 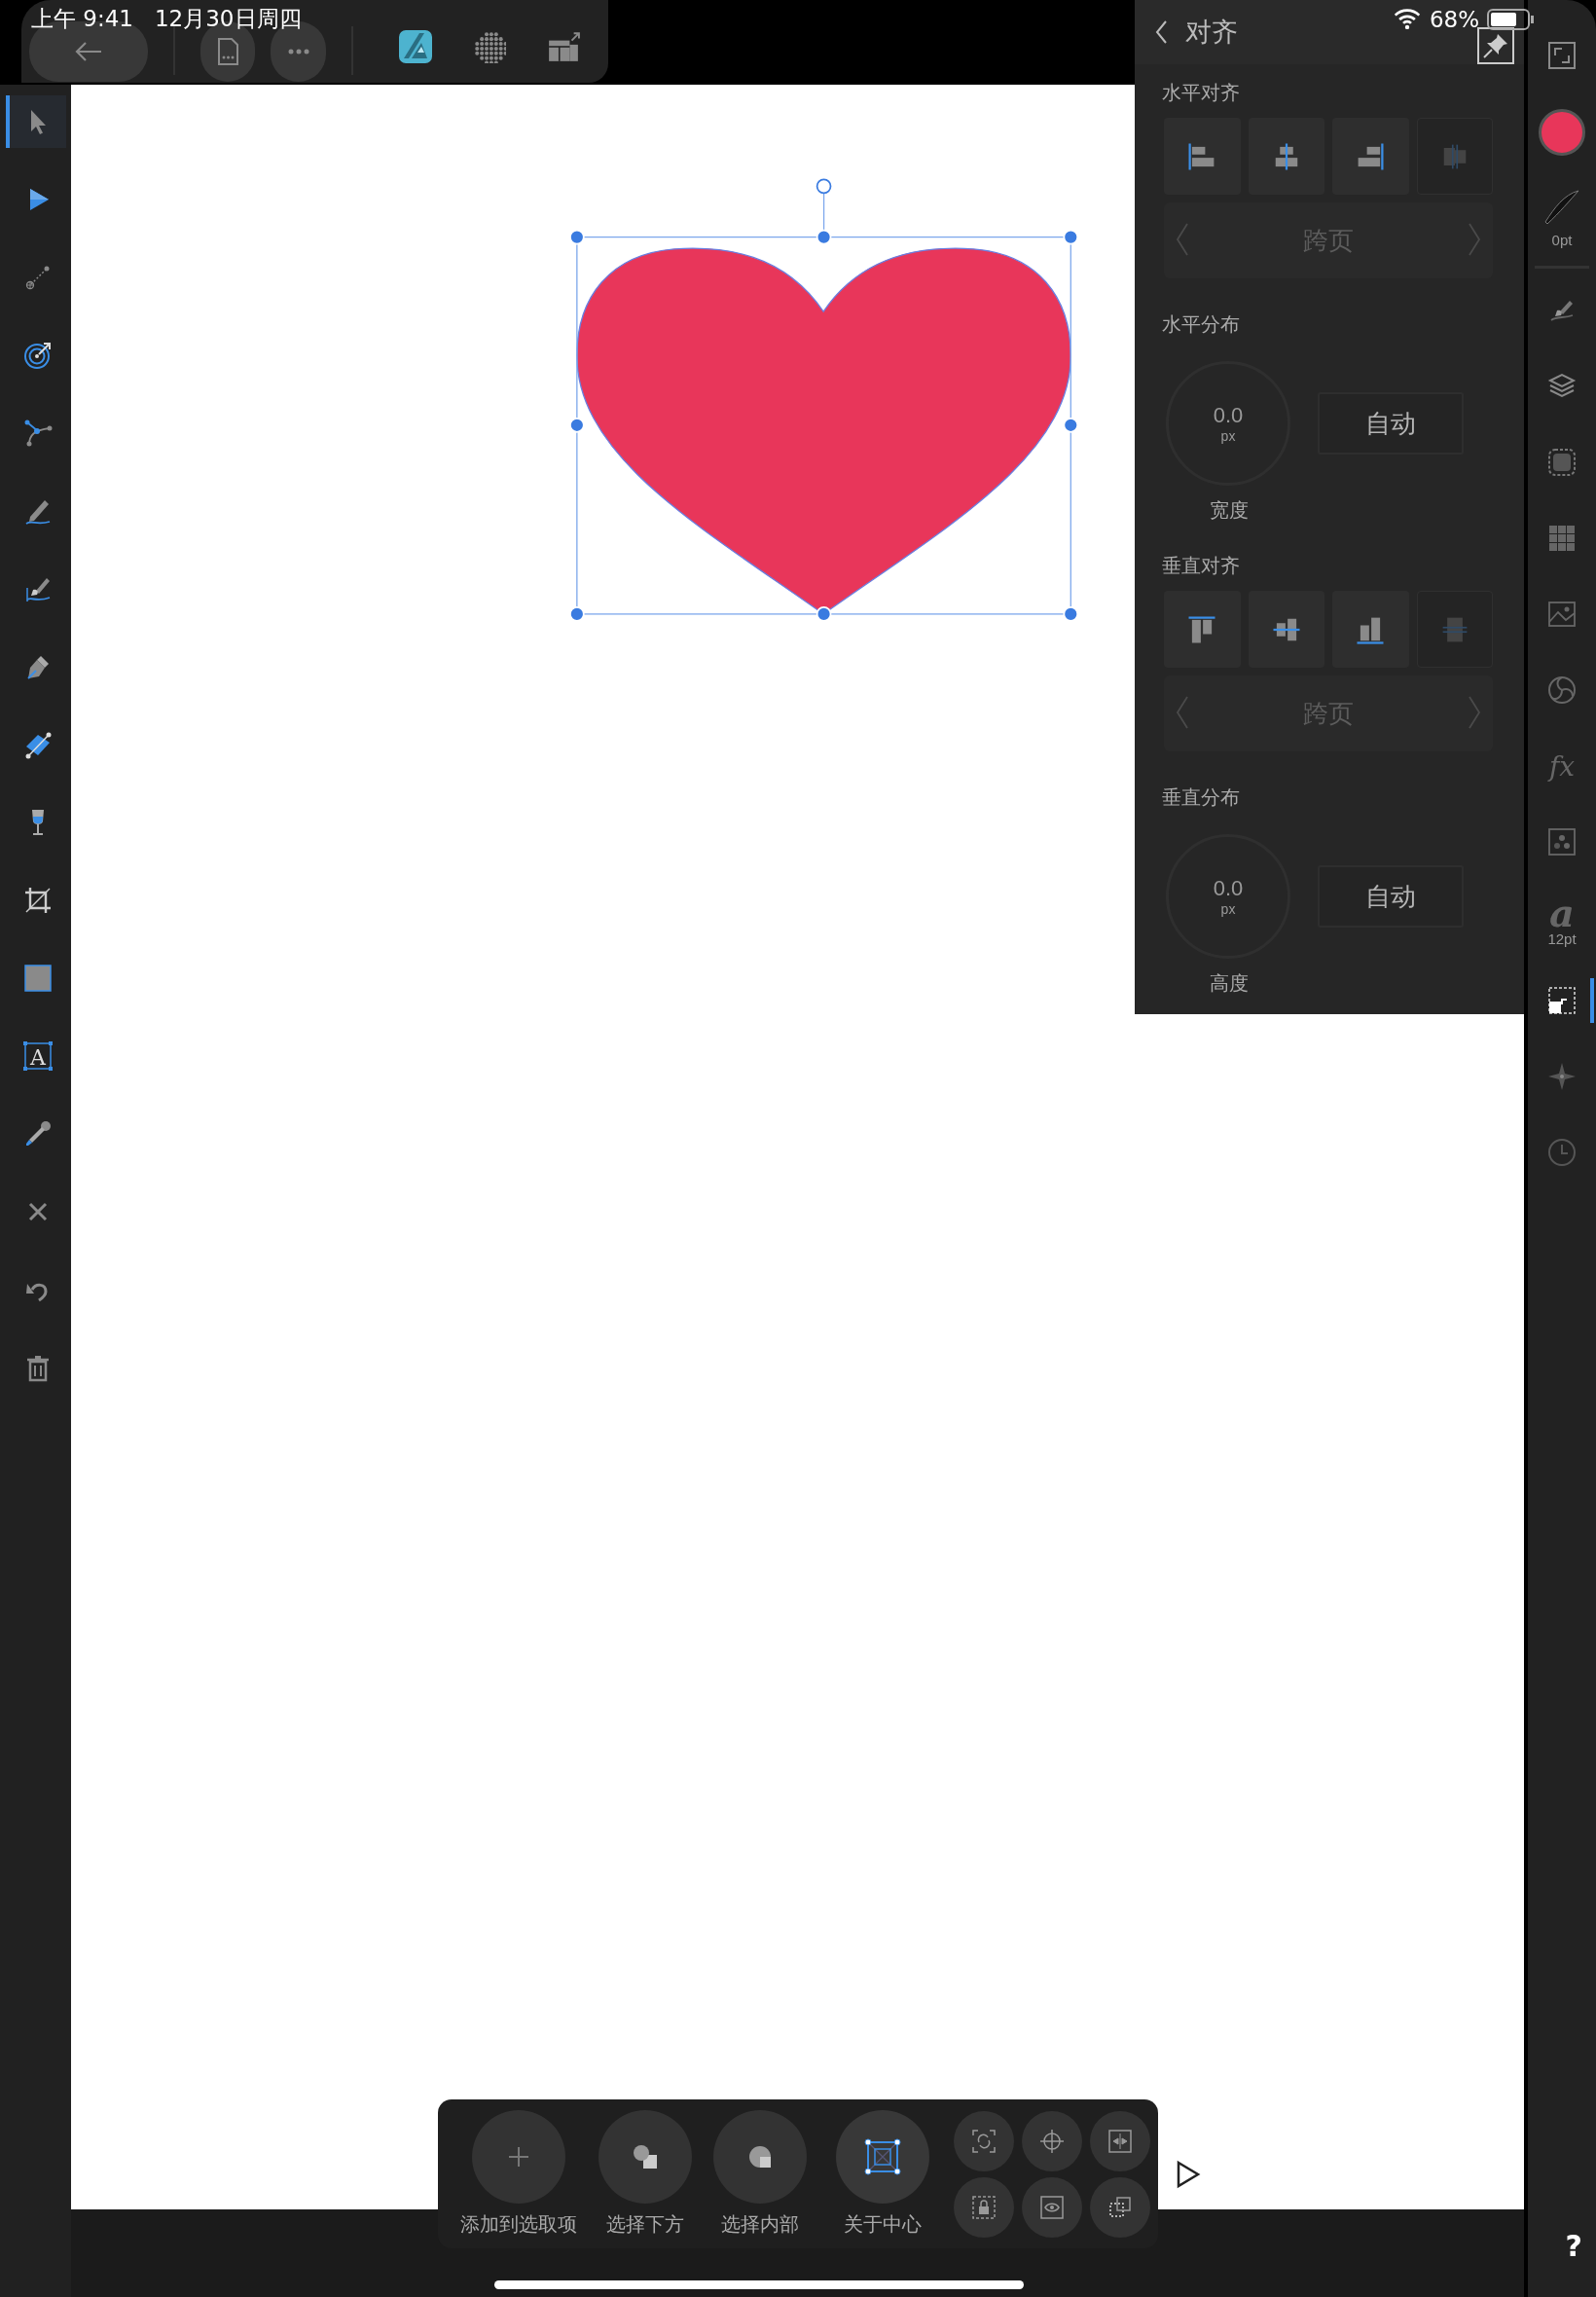 I want to click on scale-center-icon, so click(x=883, y=2156).